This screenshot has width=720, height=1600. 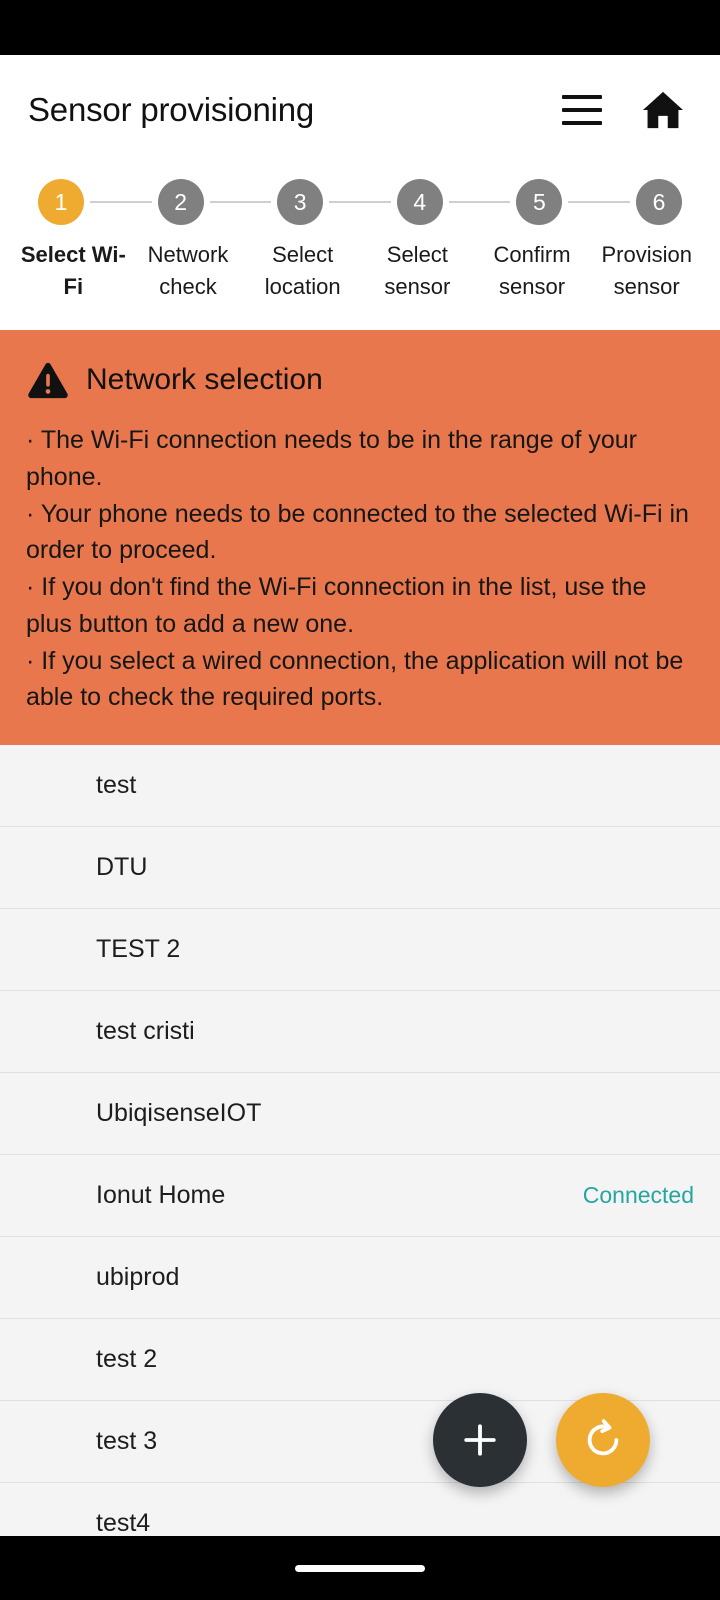 What do you see at coordinates (663, 110) in the screenshot?
I see `home-icon` at bounding box center [663, 110].